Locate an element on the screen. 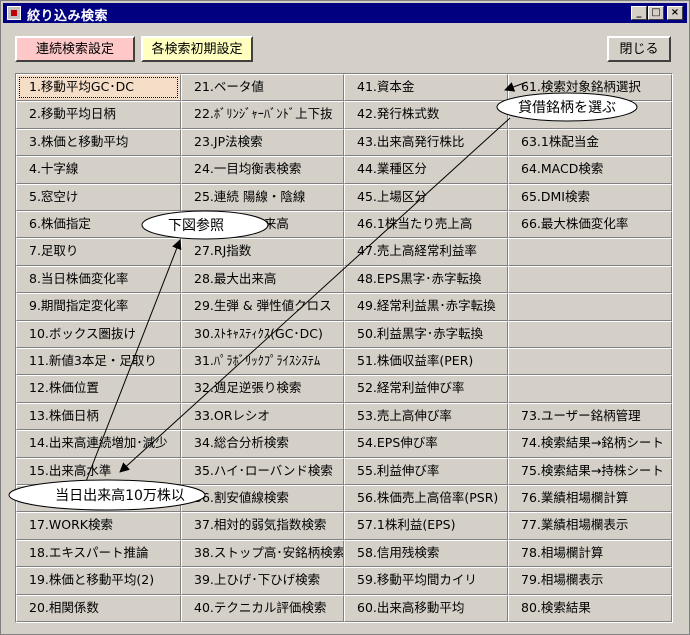 The height and width of the screenshot is (635, 690). search-item-button: 29.生弾 & 弾性値クロス is located at coordinates (262, 307).